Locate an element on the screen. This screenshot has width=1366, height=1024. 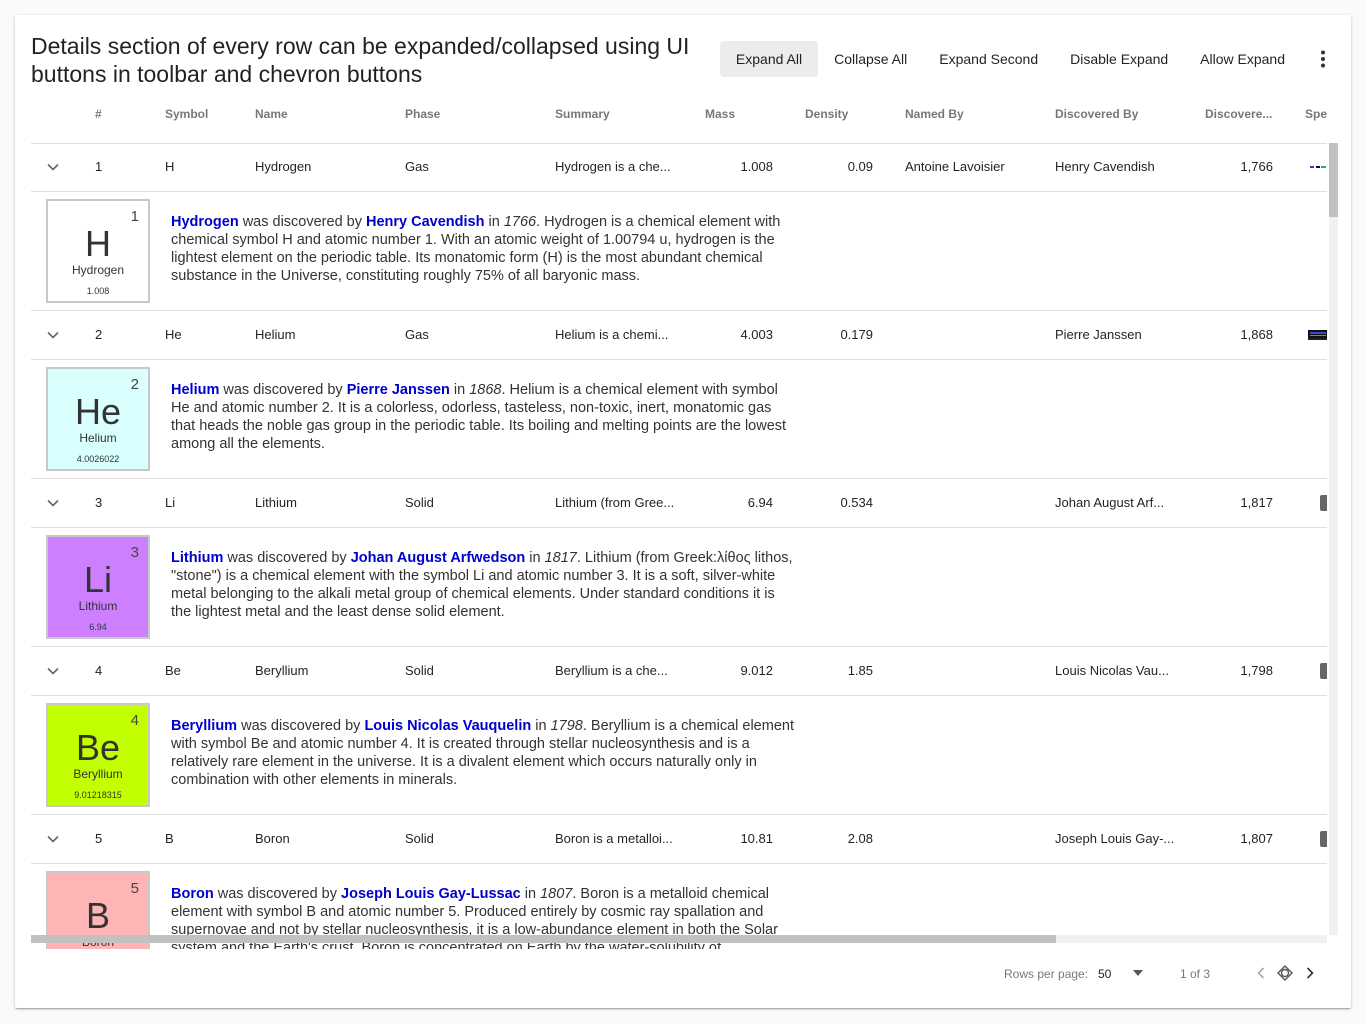
column-header-phase: Phase is located at coordinates (422, 119).